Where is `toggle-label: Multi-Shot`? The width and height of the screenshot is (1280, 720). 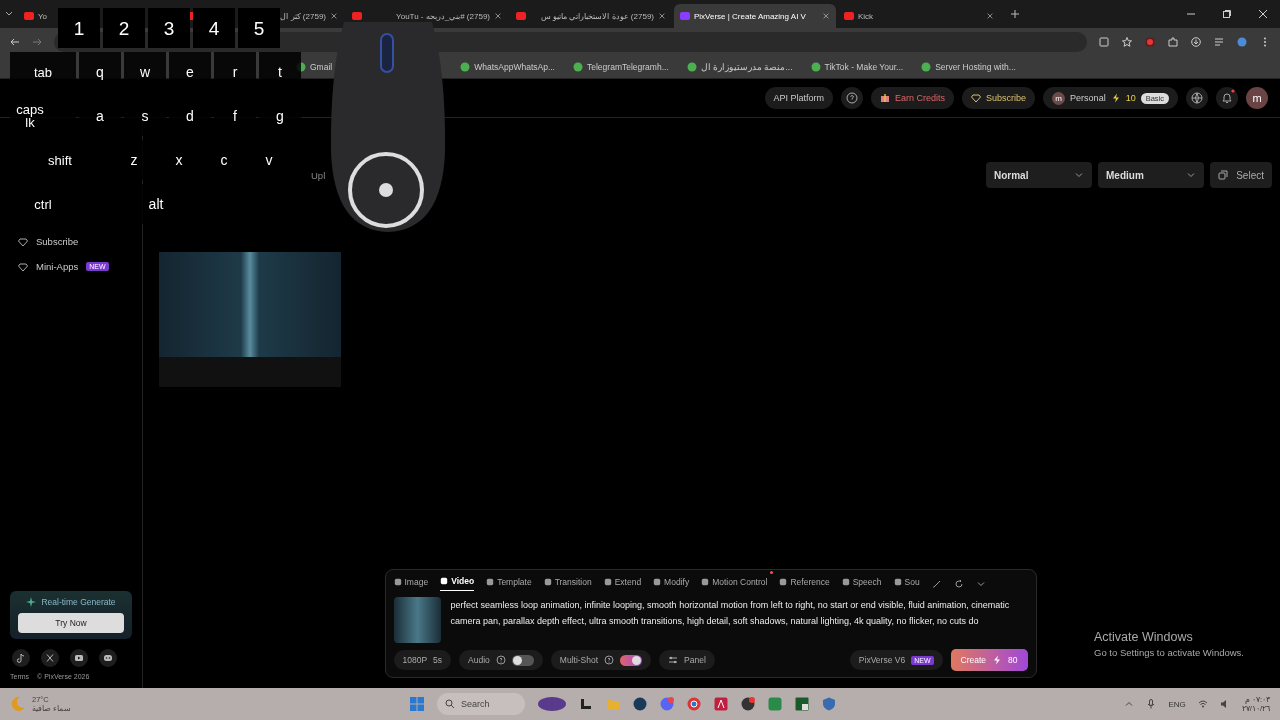
toggle-label: Multi-Shot is located at coordinates (579, 660).